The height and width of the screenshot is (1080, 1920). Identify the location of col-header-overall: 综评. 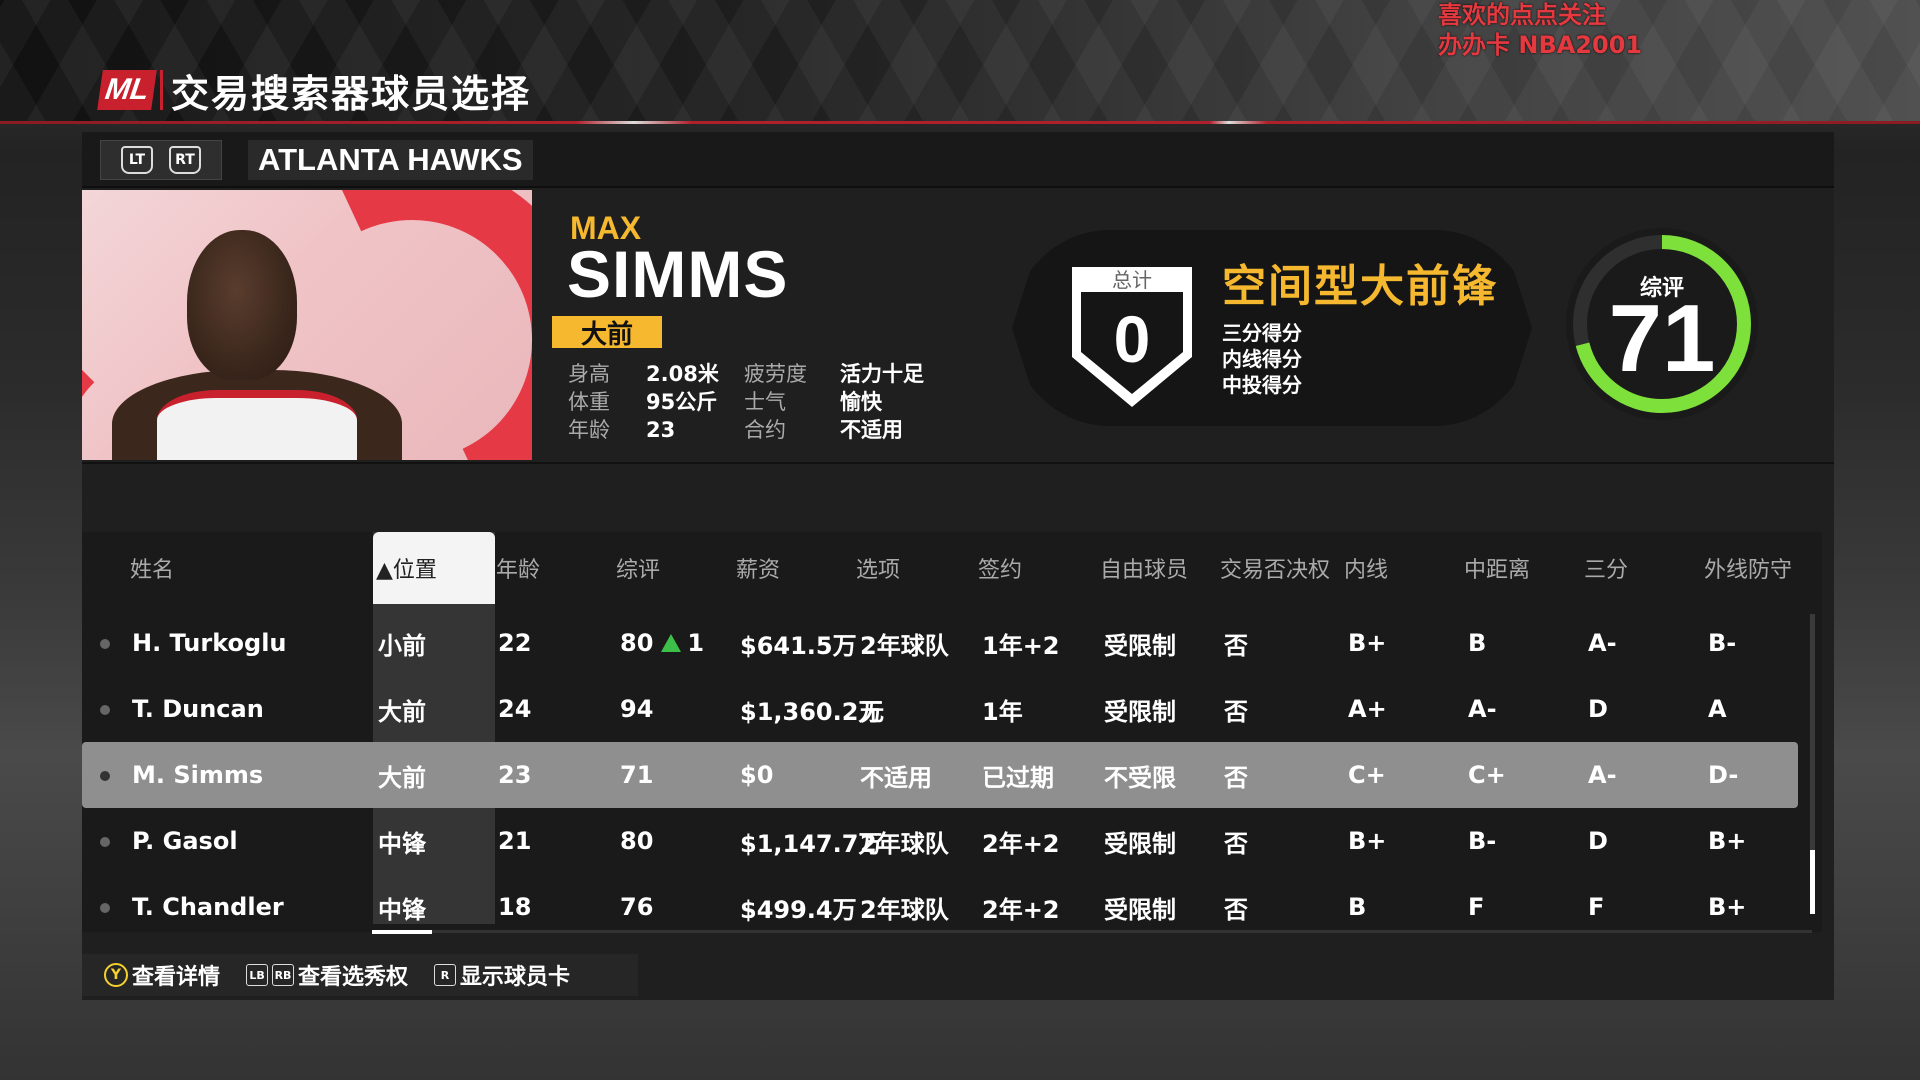
(638, 568).